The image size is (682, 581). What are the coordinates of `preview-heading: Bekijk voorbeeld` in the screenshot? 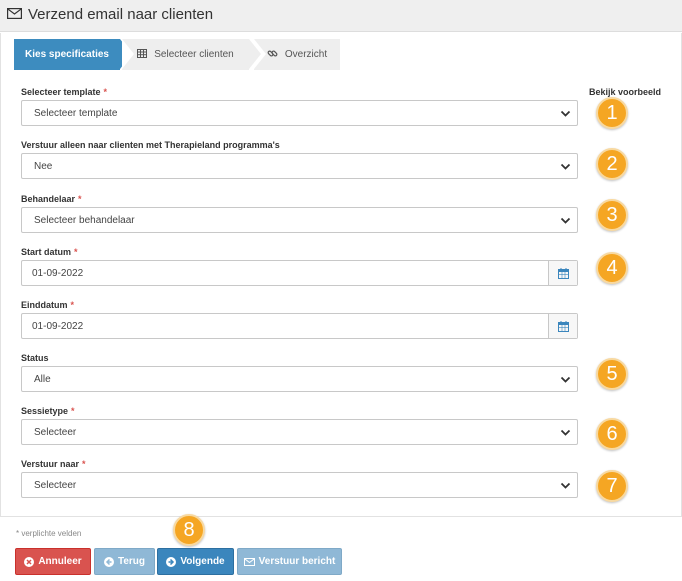 It's located at (625, 92).